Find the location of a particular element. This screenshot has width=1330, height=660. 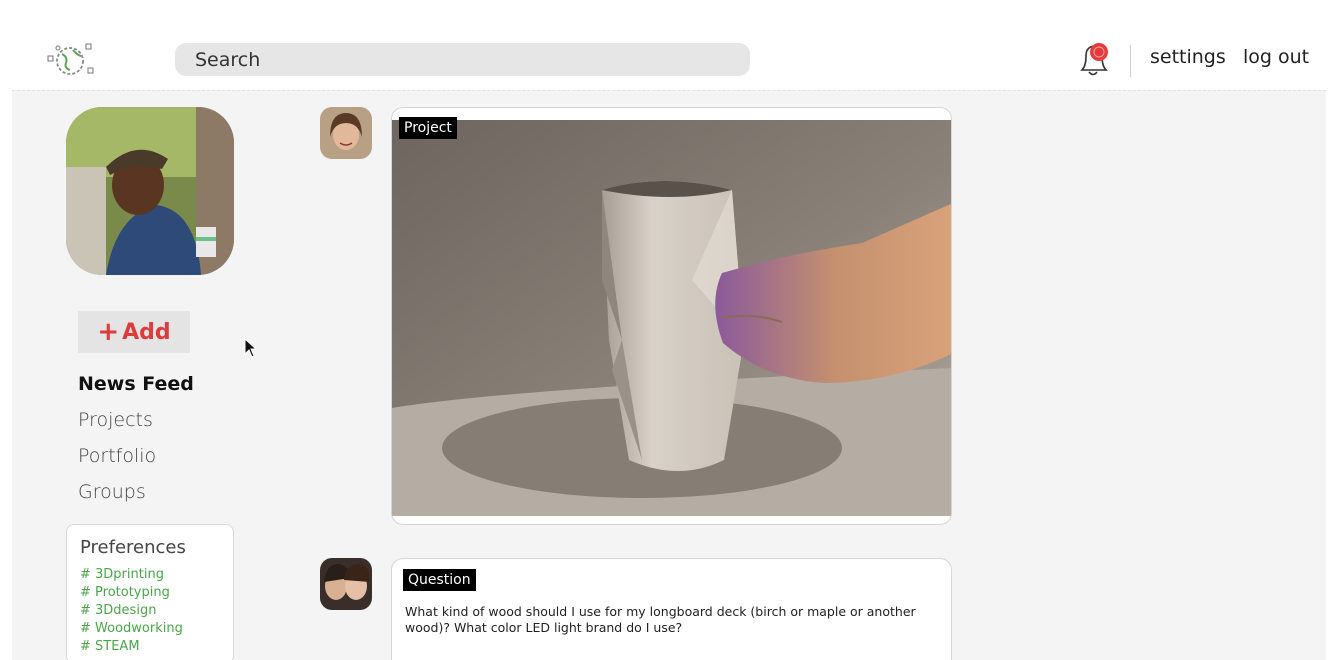

top-bar: Search settings log out is located at coordinates (665, 45).